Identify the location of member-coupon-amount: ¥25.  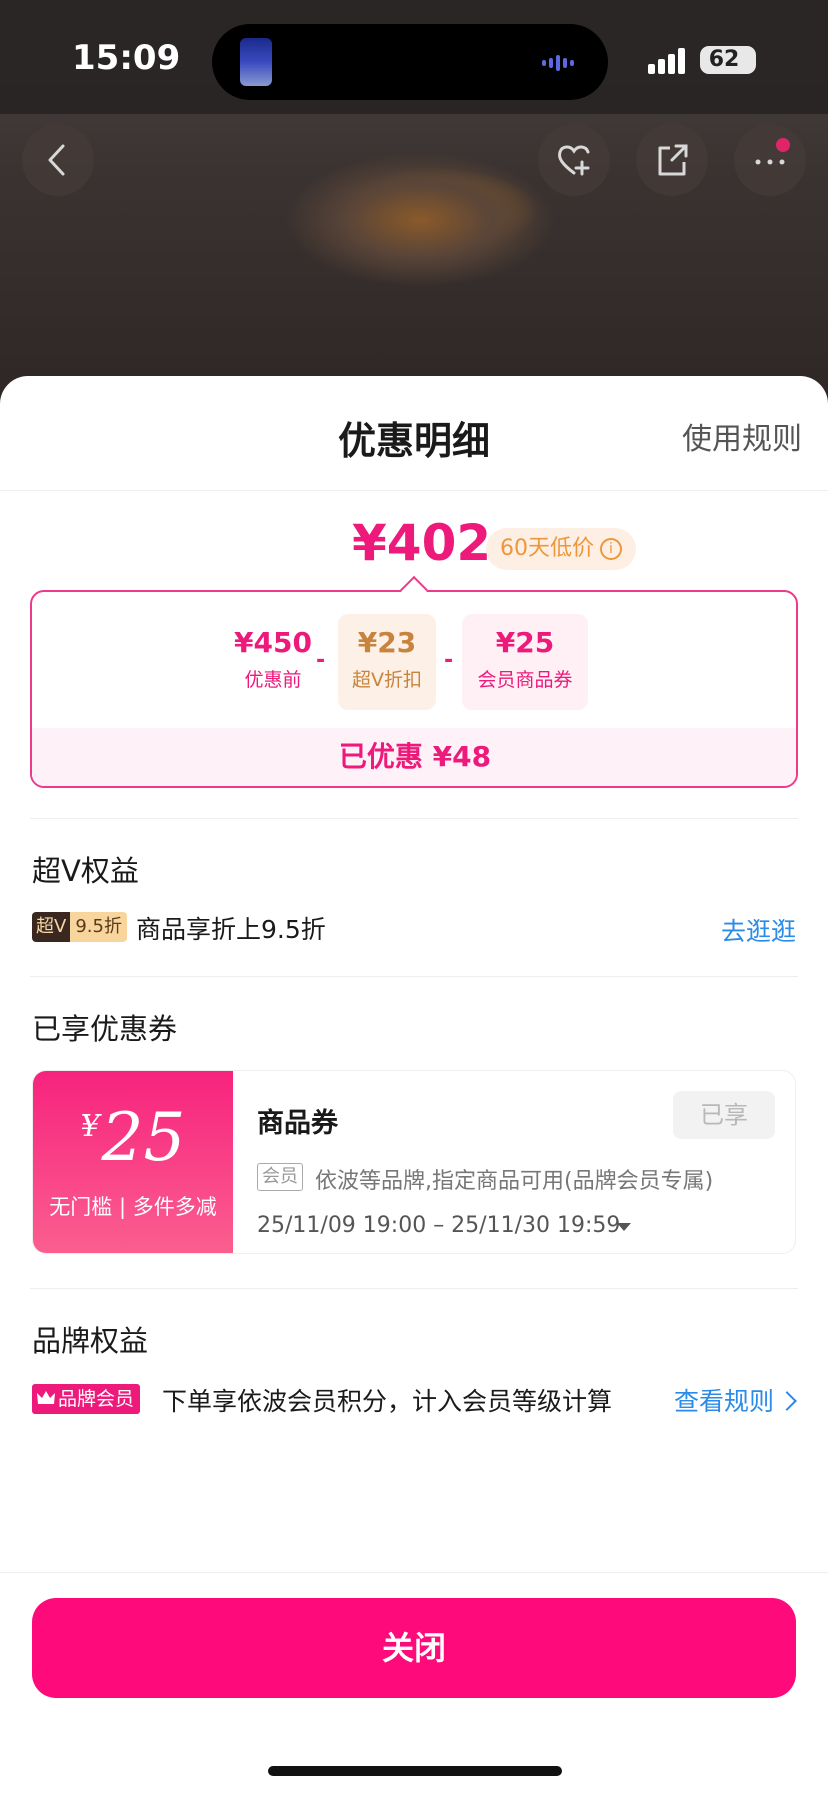
(525, 642).